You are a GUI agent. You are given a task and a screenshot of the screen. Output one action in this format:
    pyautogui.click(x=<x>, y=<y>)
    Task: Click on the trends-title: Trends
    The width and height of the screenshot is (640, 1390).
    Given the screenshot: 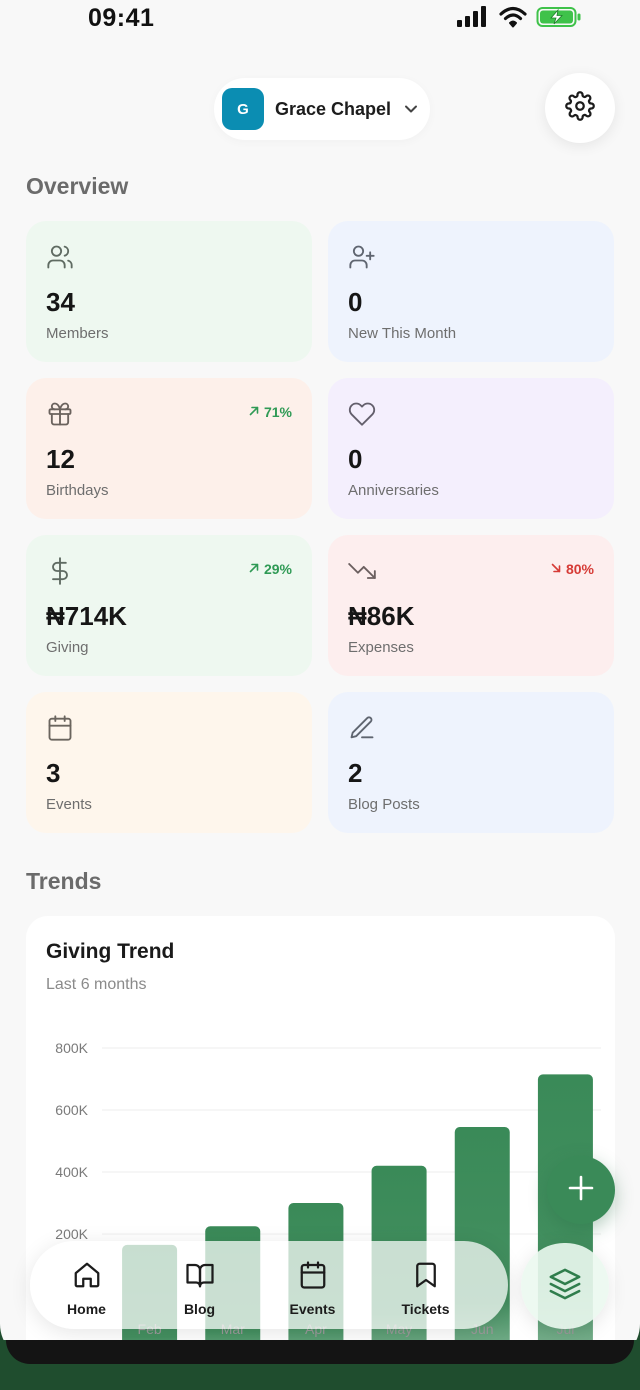 What is the action you would take?
    pyautogui.click(x=64, y=881)
    